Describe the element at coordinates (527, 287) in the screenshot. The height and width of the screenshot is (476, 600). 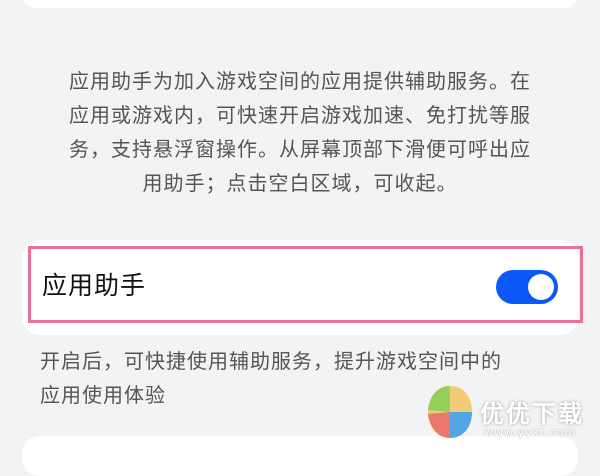
I see `app-assistant-toggle` at that location.